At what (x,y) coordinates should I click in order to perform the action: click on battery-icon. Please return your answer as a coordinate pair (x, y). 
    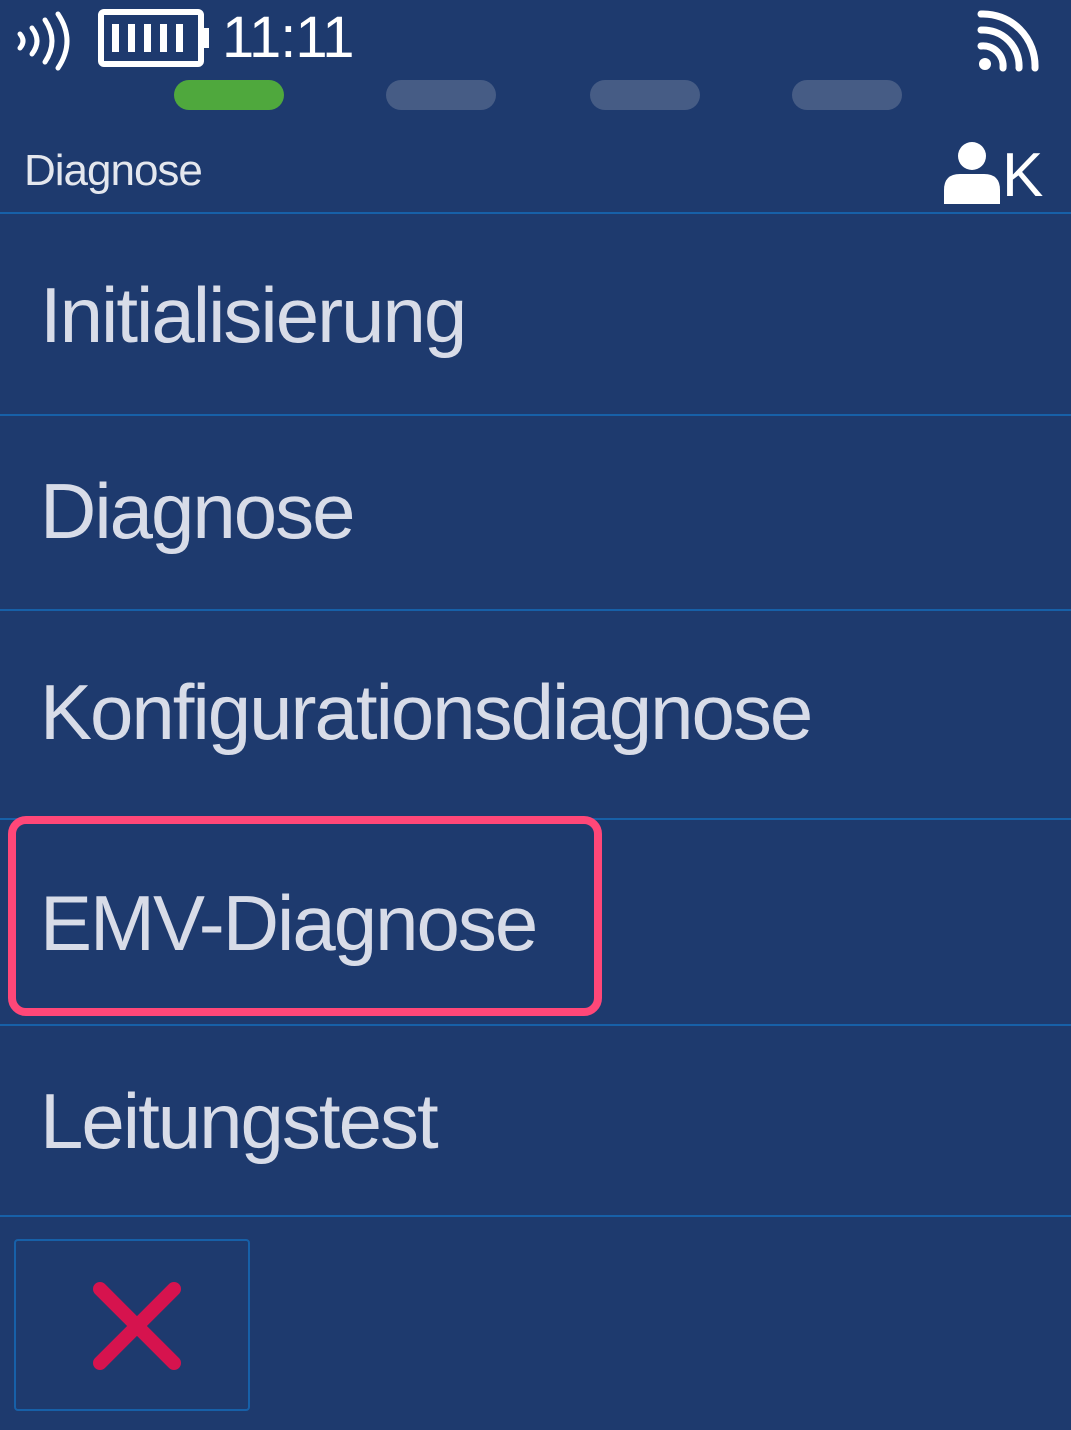
    Looking at the image, I should click on (153, 38).